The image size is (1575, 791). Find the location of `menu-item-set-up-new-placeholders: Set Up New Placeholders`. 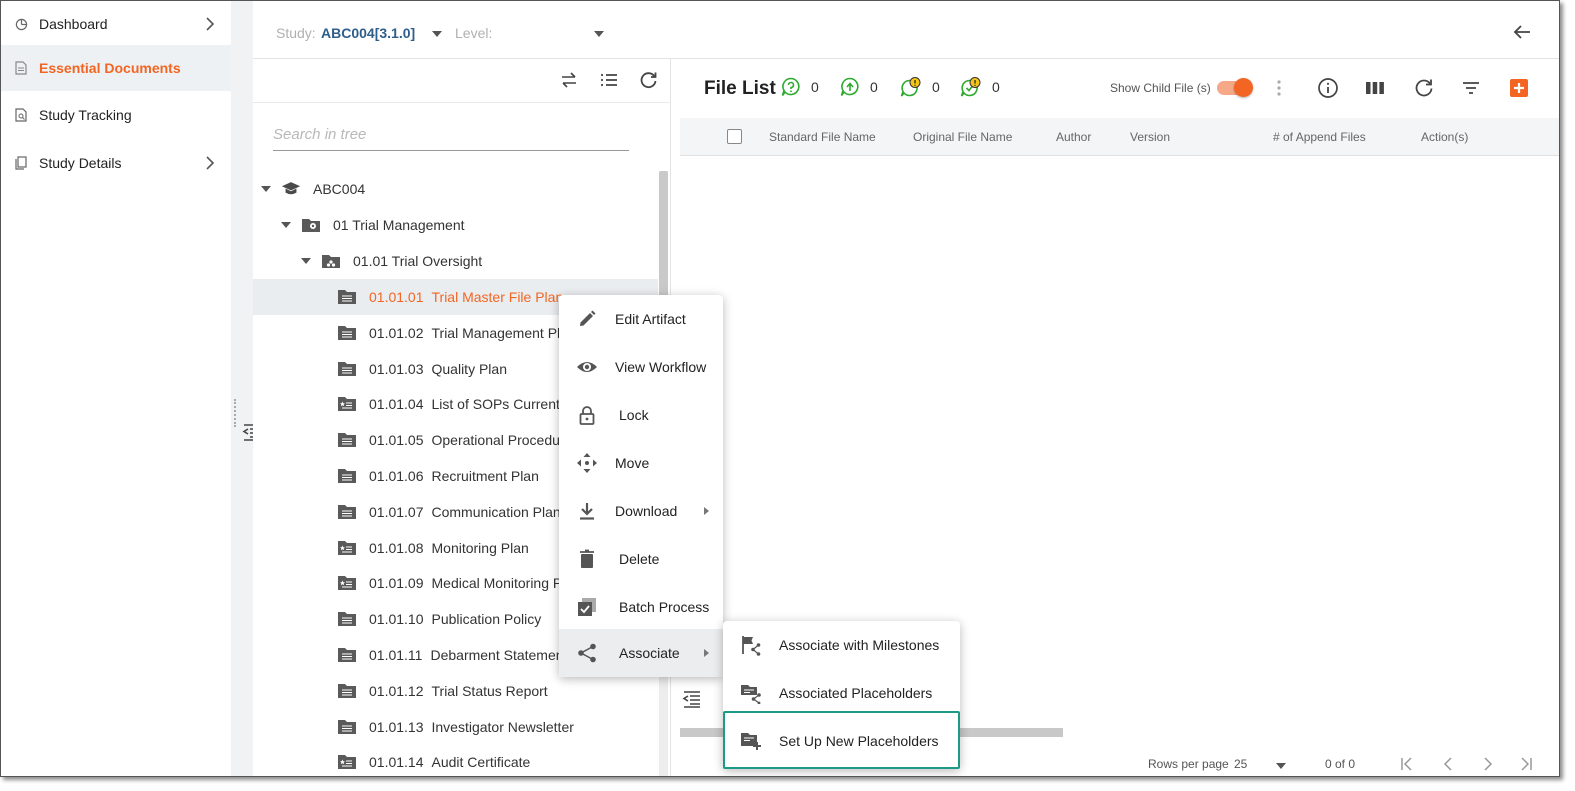

menu-item-set-up-new-placeholders: Set Up New Placeholders is located at coordinates (841, 741).